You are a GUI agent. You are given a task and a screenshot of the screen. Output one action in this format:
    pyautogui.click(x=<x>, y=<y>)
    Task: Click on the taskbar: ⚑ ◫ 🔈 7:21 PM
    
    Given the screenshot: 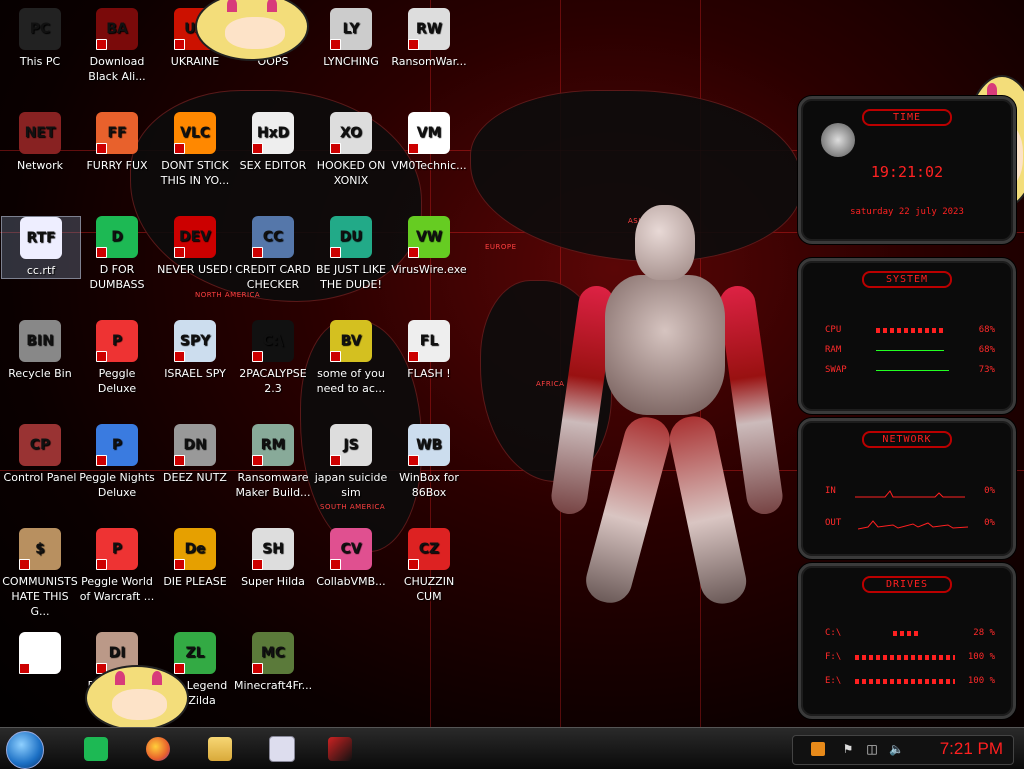 What is the action you would take?
    pyautogui.click(x=512, y=748)
    